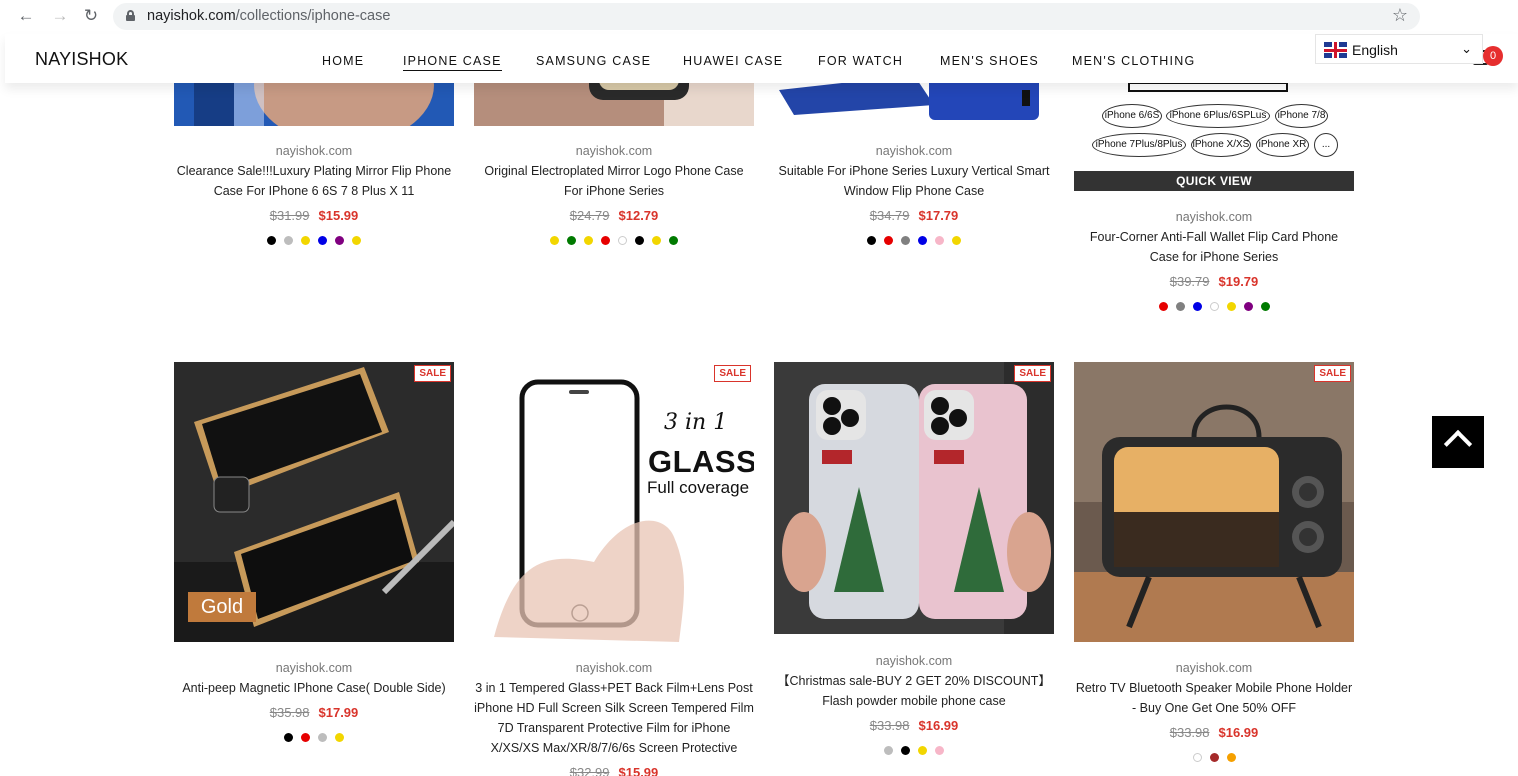  Describe the element at coordinates (614, 502) in the screenshot. I see `product-image: 3 in 1 GLASS Full coverage SALE` at that location.